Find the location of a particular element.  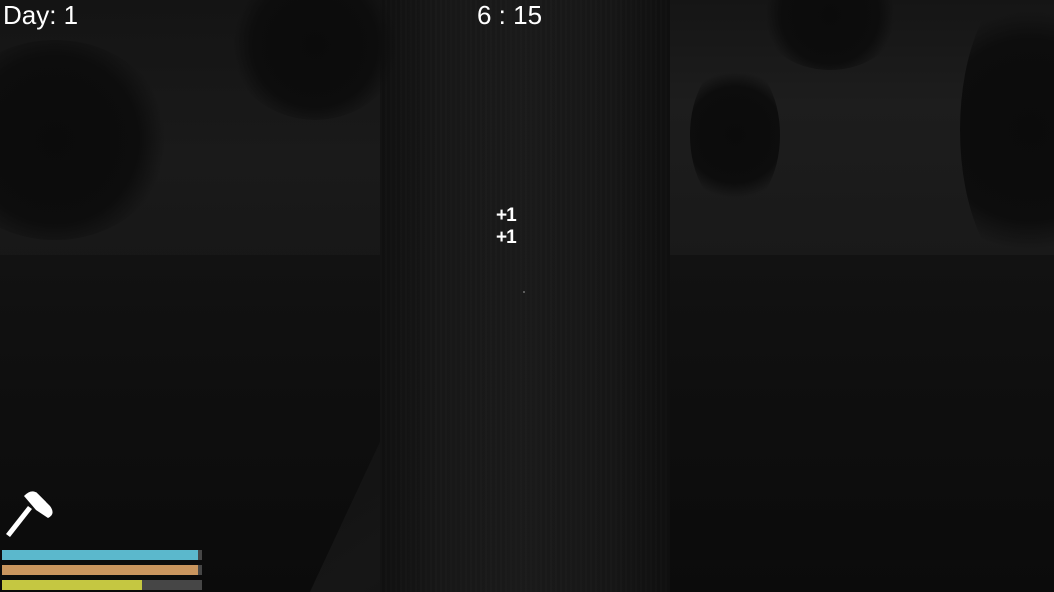

health-bar is located at coordinates (102, 555).